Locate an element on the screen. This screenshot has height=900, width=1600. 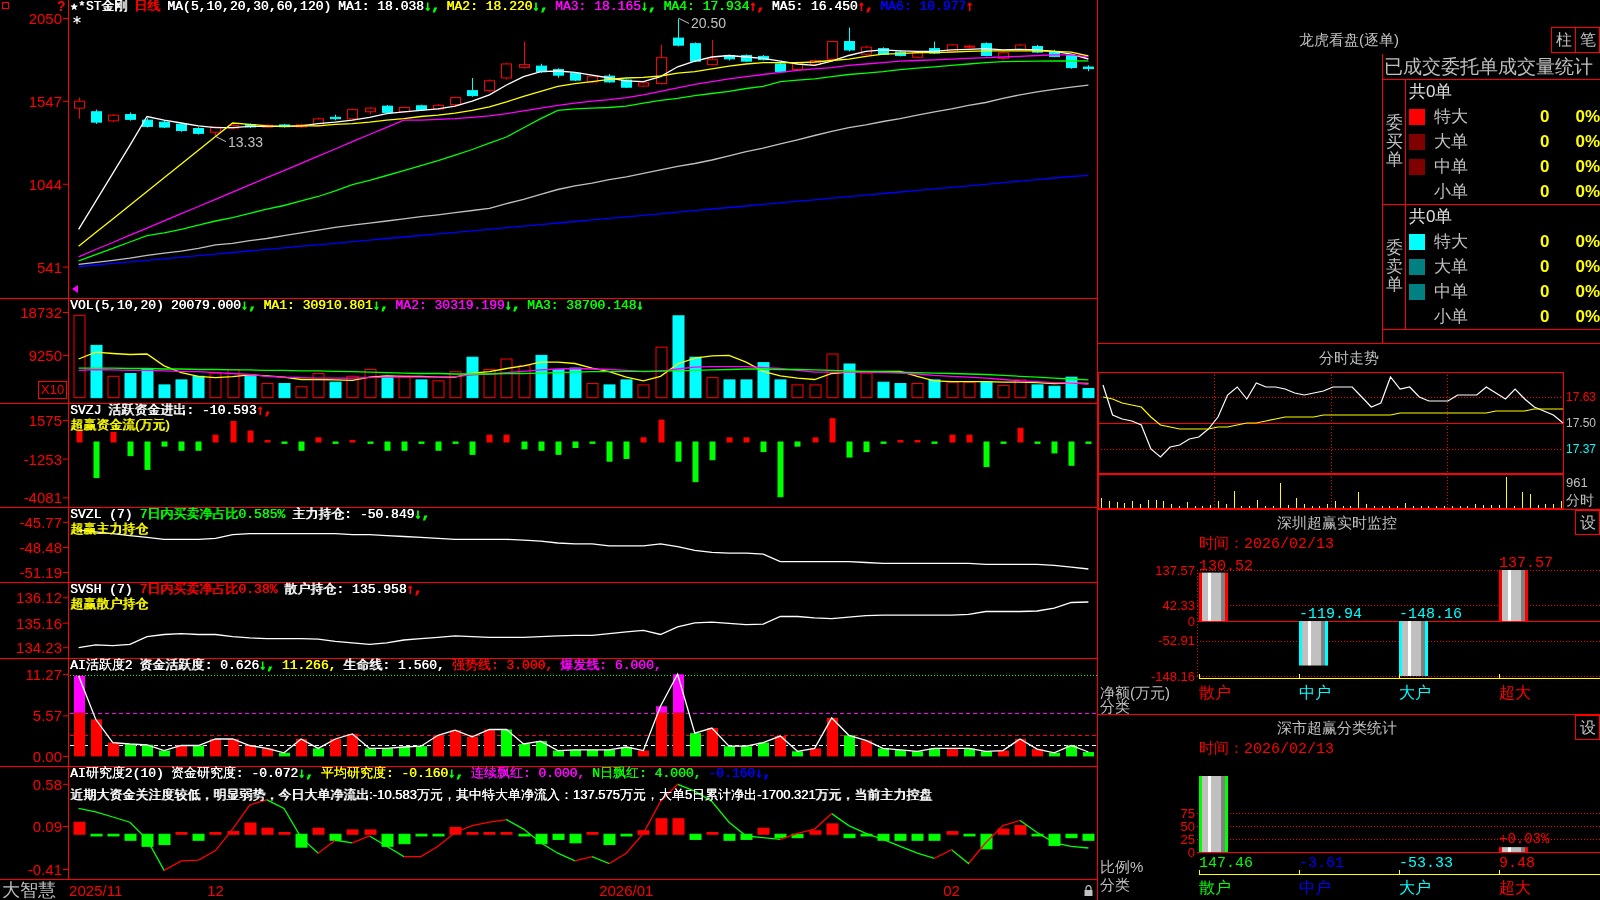
value-label: 147.46 is located at coordinates (1226, 863).